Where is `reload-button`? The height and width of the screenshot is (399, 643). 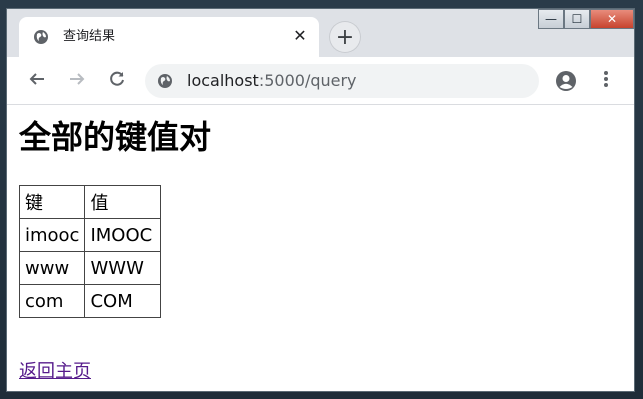 reload-button is located at coordinates (117, 81).